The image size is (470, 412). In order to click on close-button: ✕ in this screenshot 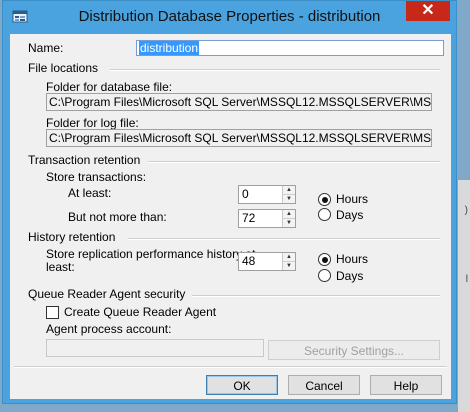, I will do `click(428, 11)`.